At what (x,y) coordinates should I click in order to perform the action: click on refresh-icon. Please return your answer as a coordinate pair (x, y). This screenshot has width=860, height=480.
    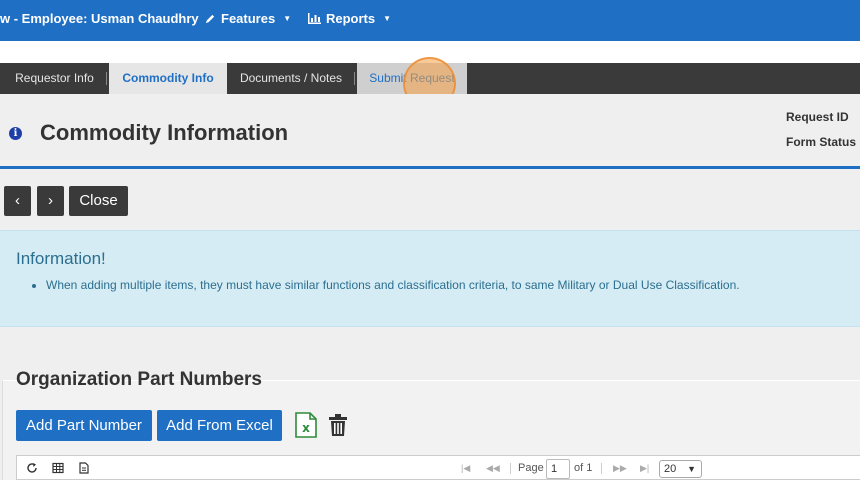
    Looking at the image, I should click on (32, 468).